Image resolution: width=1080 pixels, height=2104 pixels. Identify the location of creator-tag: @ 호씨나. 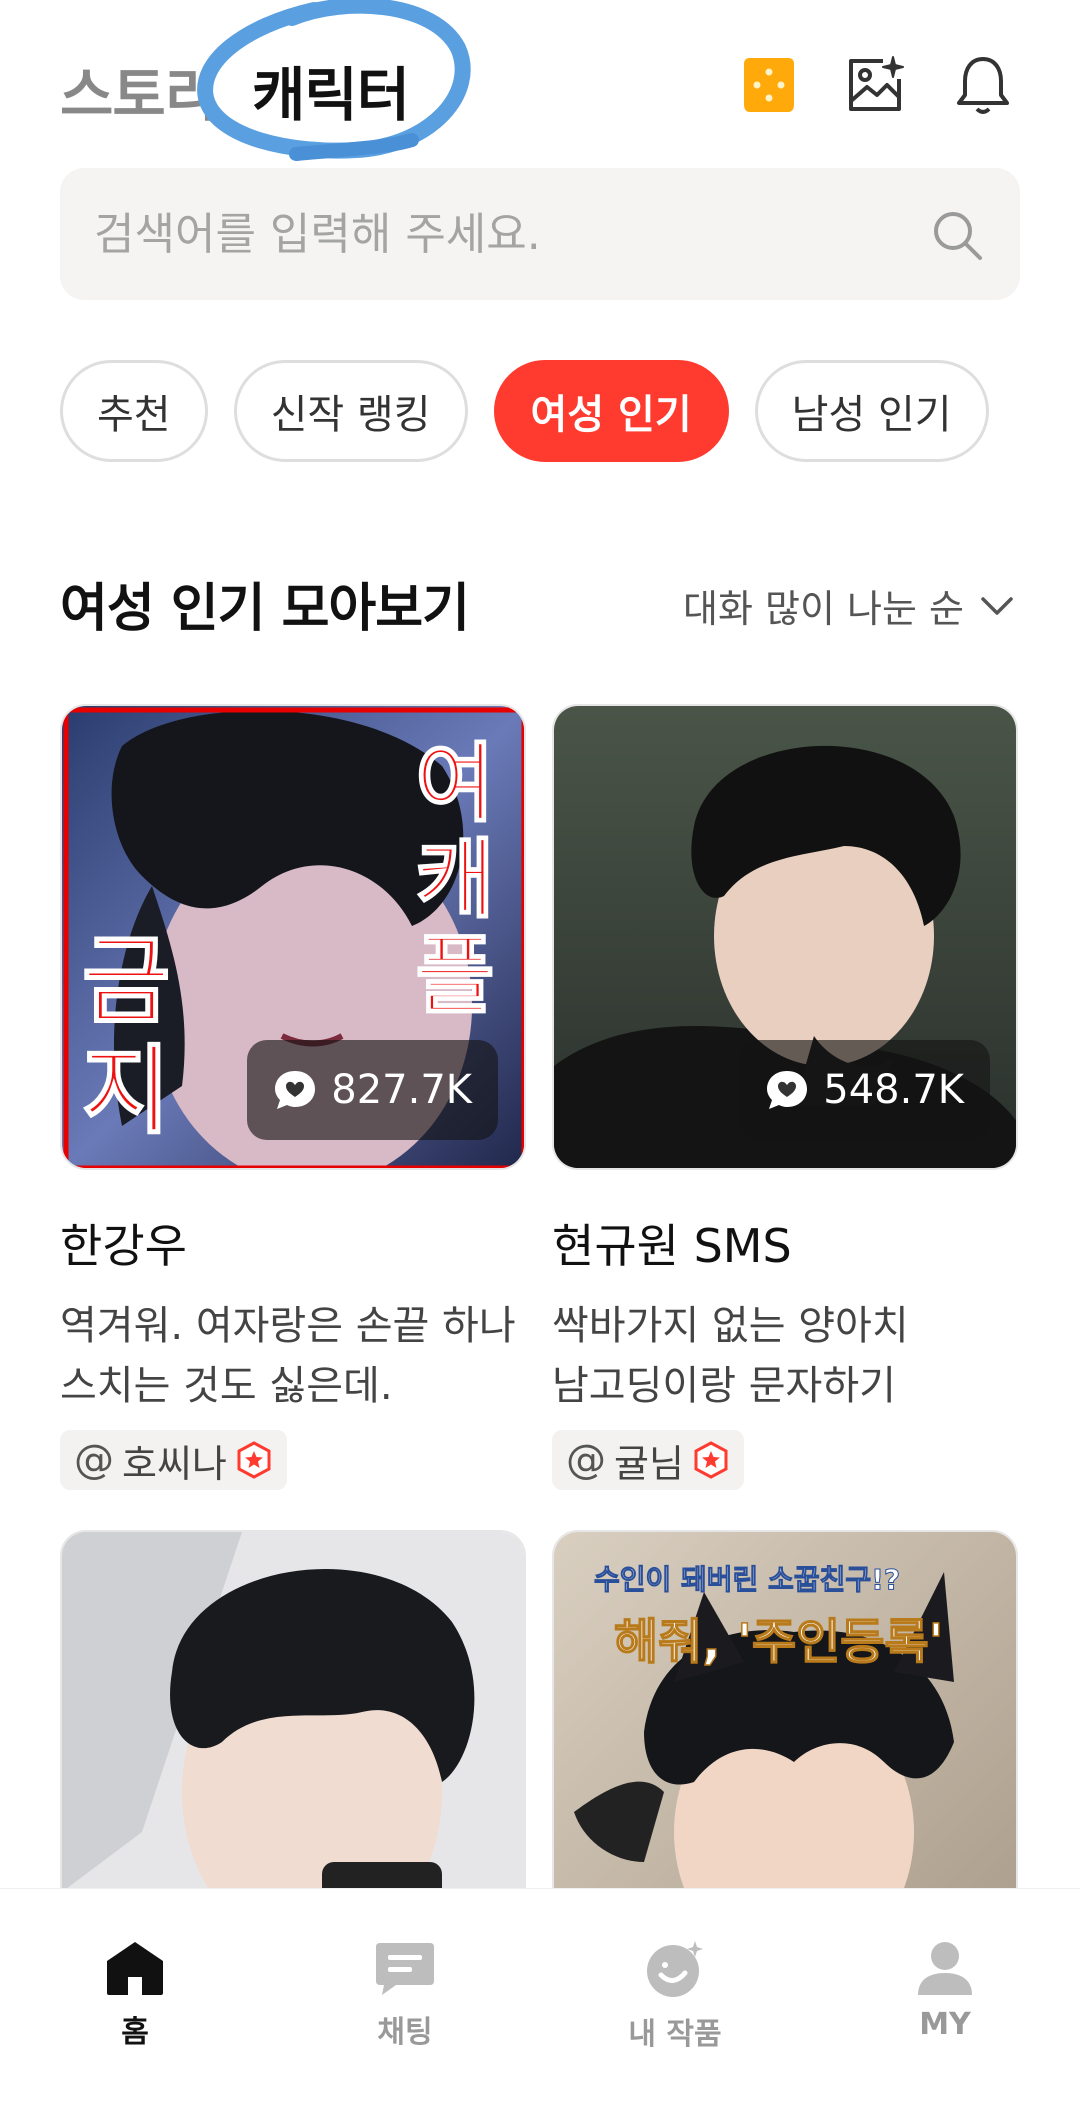
(173, 1460).